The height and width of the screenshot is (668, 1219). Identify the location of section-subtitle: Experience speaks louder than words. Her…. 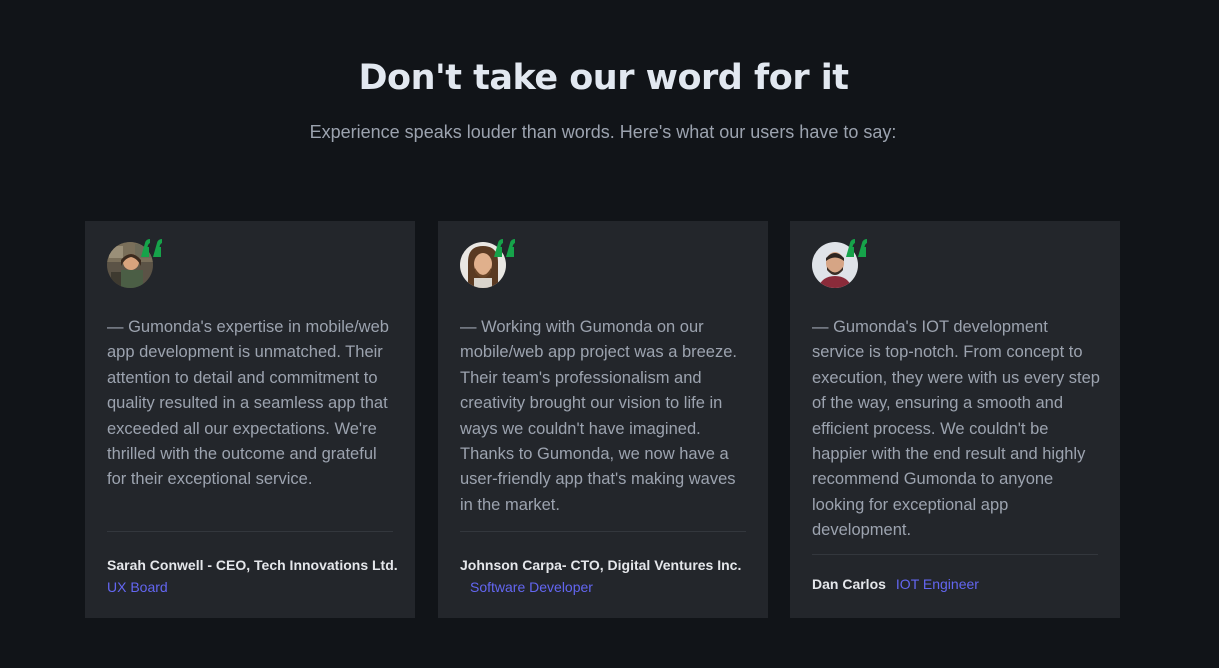
(603, 132).